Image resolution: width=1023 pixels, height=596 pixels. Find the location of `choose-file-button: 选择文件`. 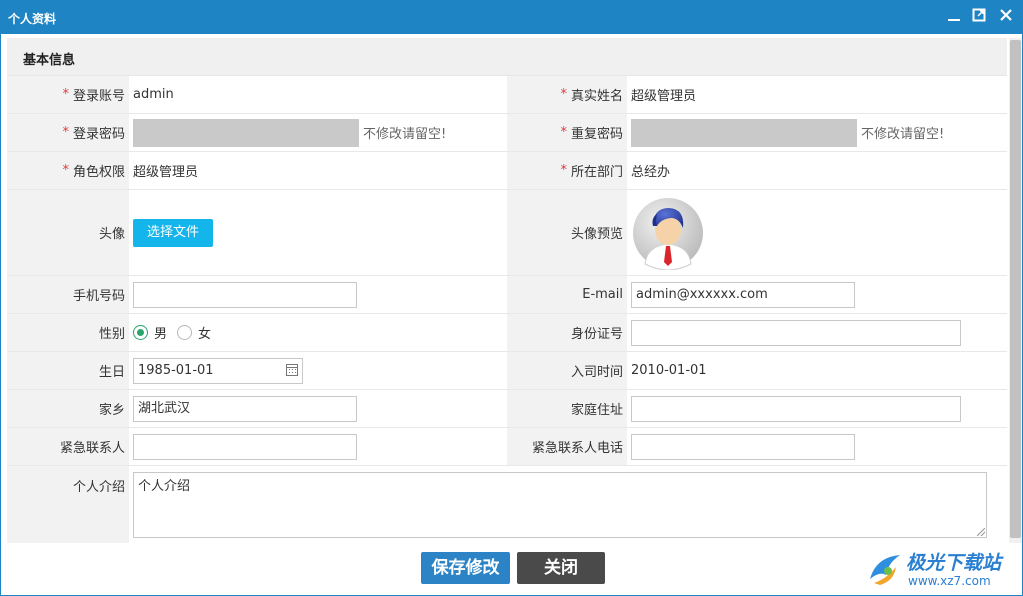

choose-file-button: 选择文件 is located at coordinates (173, 232).